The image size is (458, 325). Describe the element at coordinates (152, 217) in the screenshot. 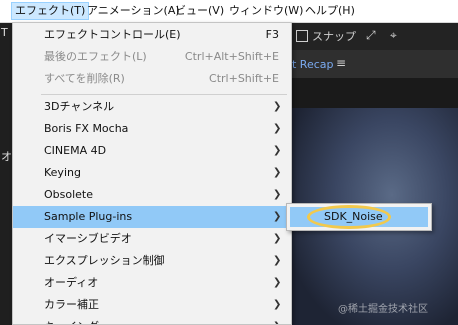

I see `menu-item-sample-plug-ins: Sample Plug-ins ❯` at that location.